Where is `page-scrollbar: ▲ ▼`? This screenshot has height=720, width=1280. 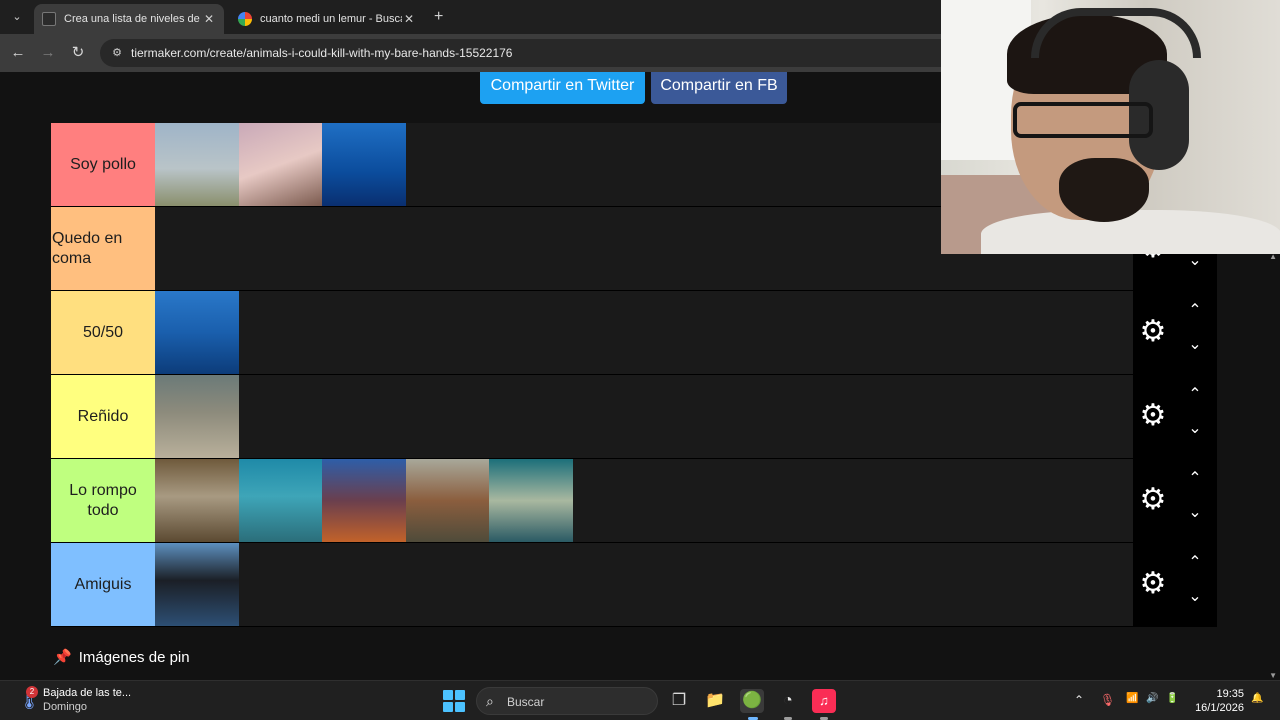 page-scrollbar: ▲ ▼ is located at coordinates (1273, 466).